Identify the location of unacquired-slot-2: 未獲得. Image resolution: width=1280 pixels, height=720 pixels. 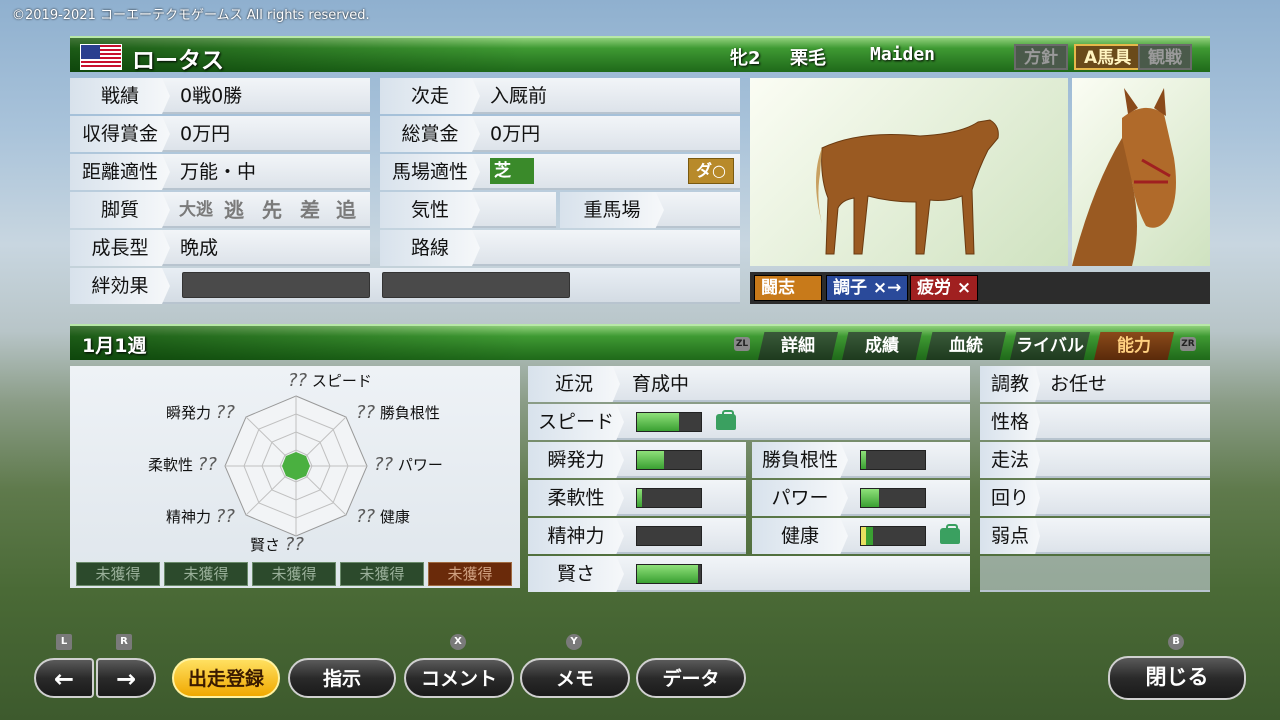
(206, 574).